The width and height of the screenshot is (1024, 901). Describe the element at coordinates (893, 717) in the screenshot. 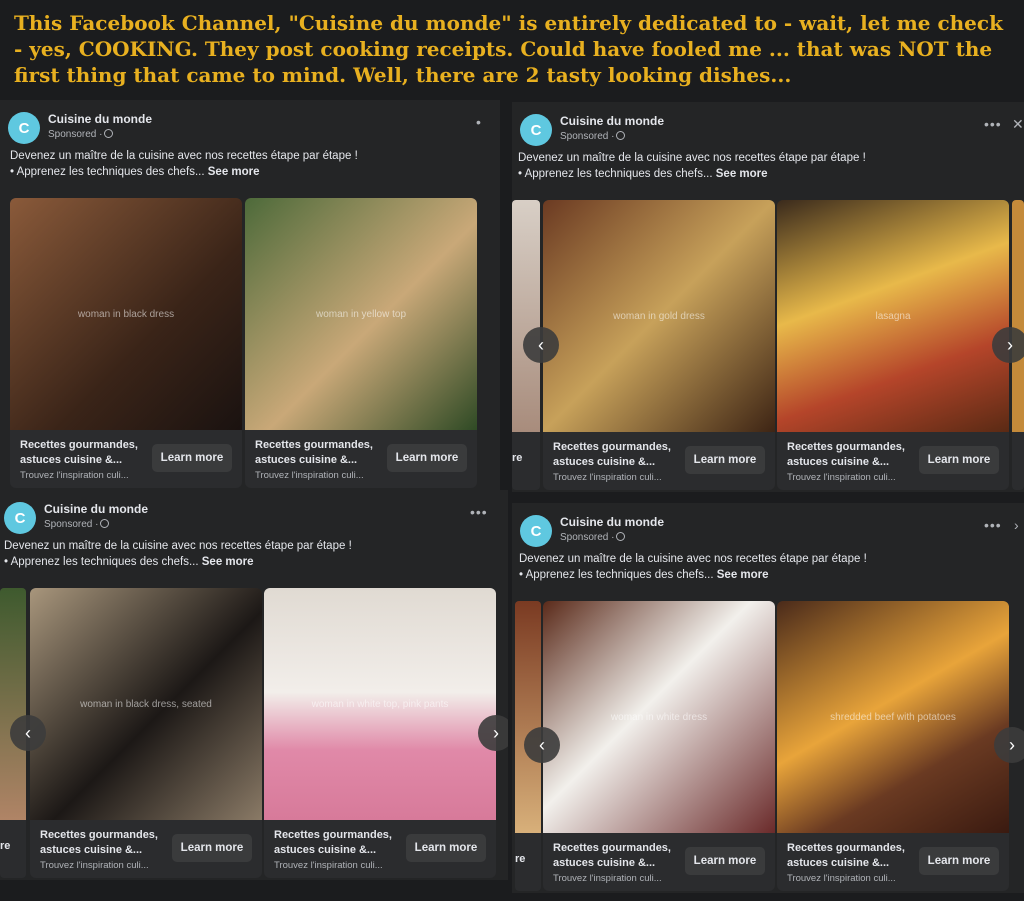

I see `ad-image: shredded beef with potatoes` at that location.